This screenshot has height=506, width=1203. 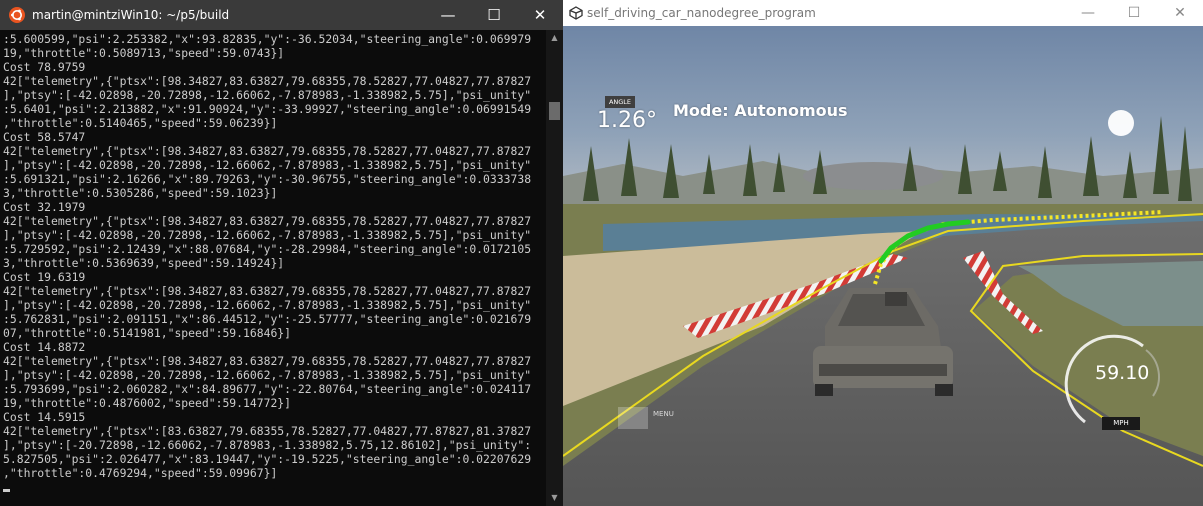 What do you see at coordinates (140, 123) in the screenshot?
I see `terminal-line: ,"throttle":0.5140465,"speed":59.06239}]` at bounding box center [140, 123].